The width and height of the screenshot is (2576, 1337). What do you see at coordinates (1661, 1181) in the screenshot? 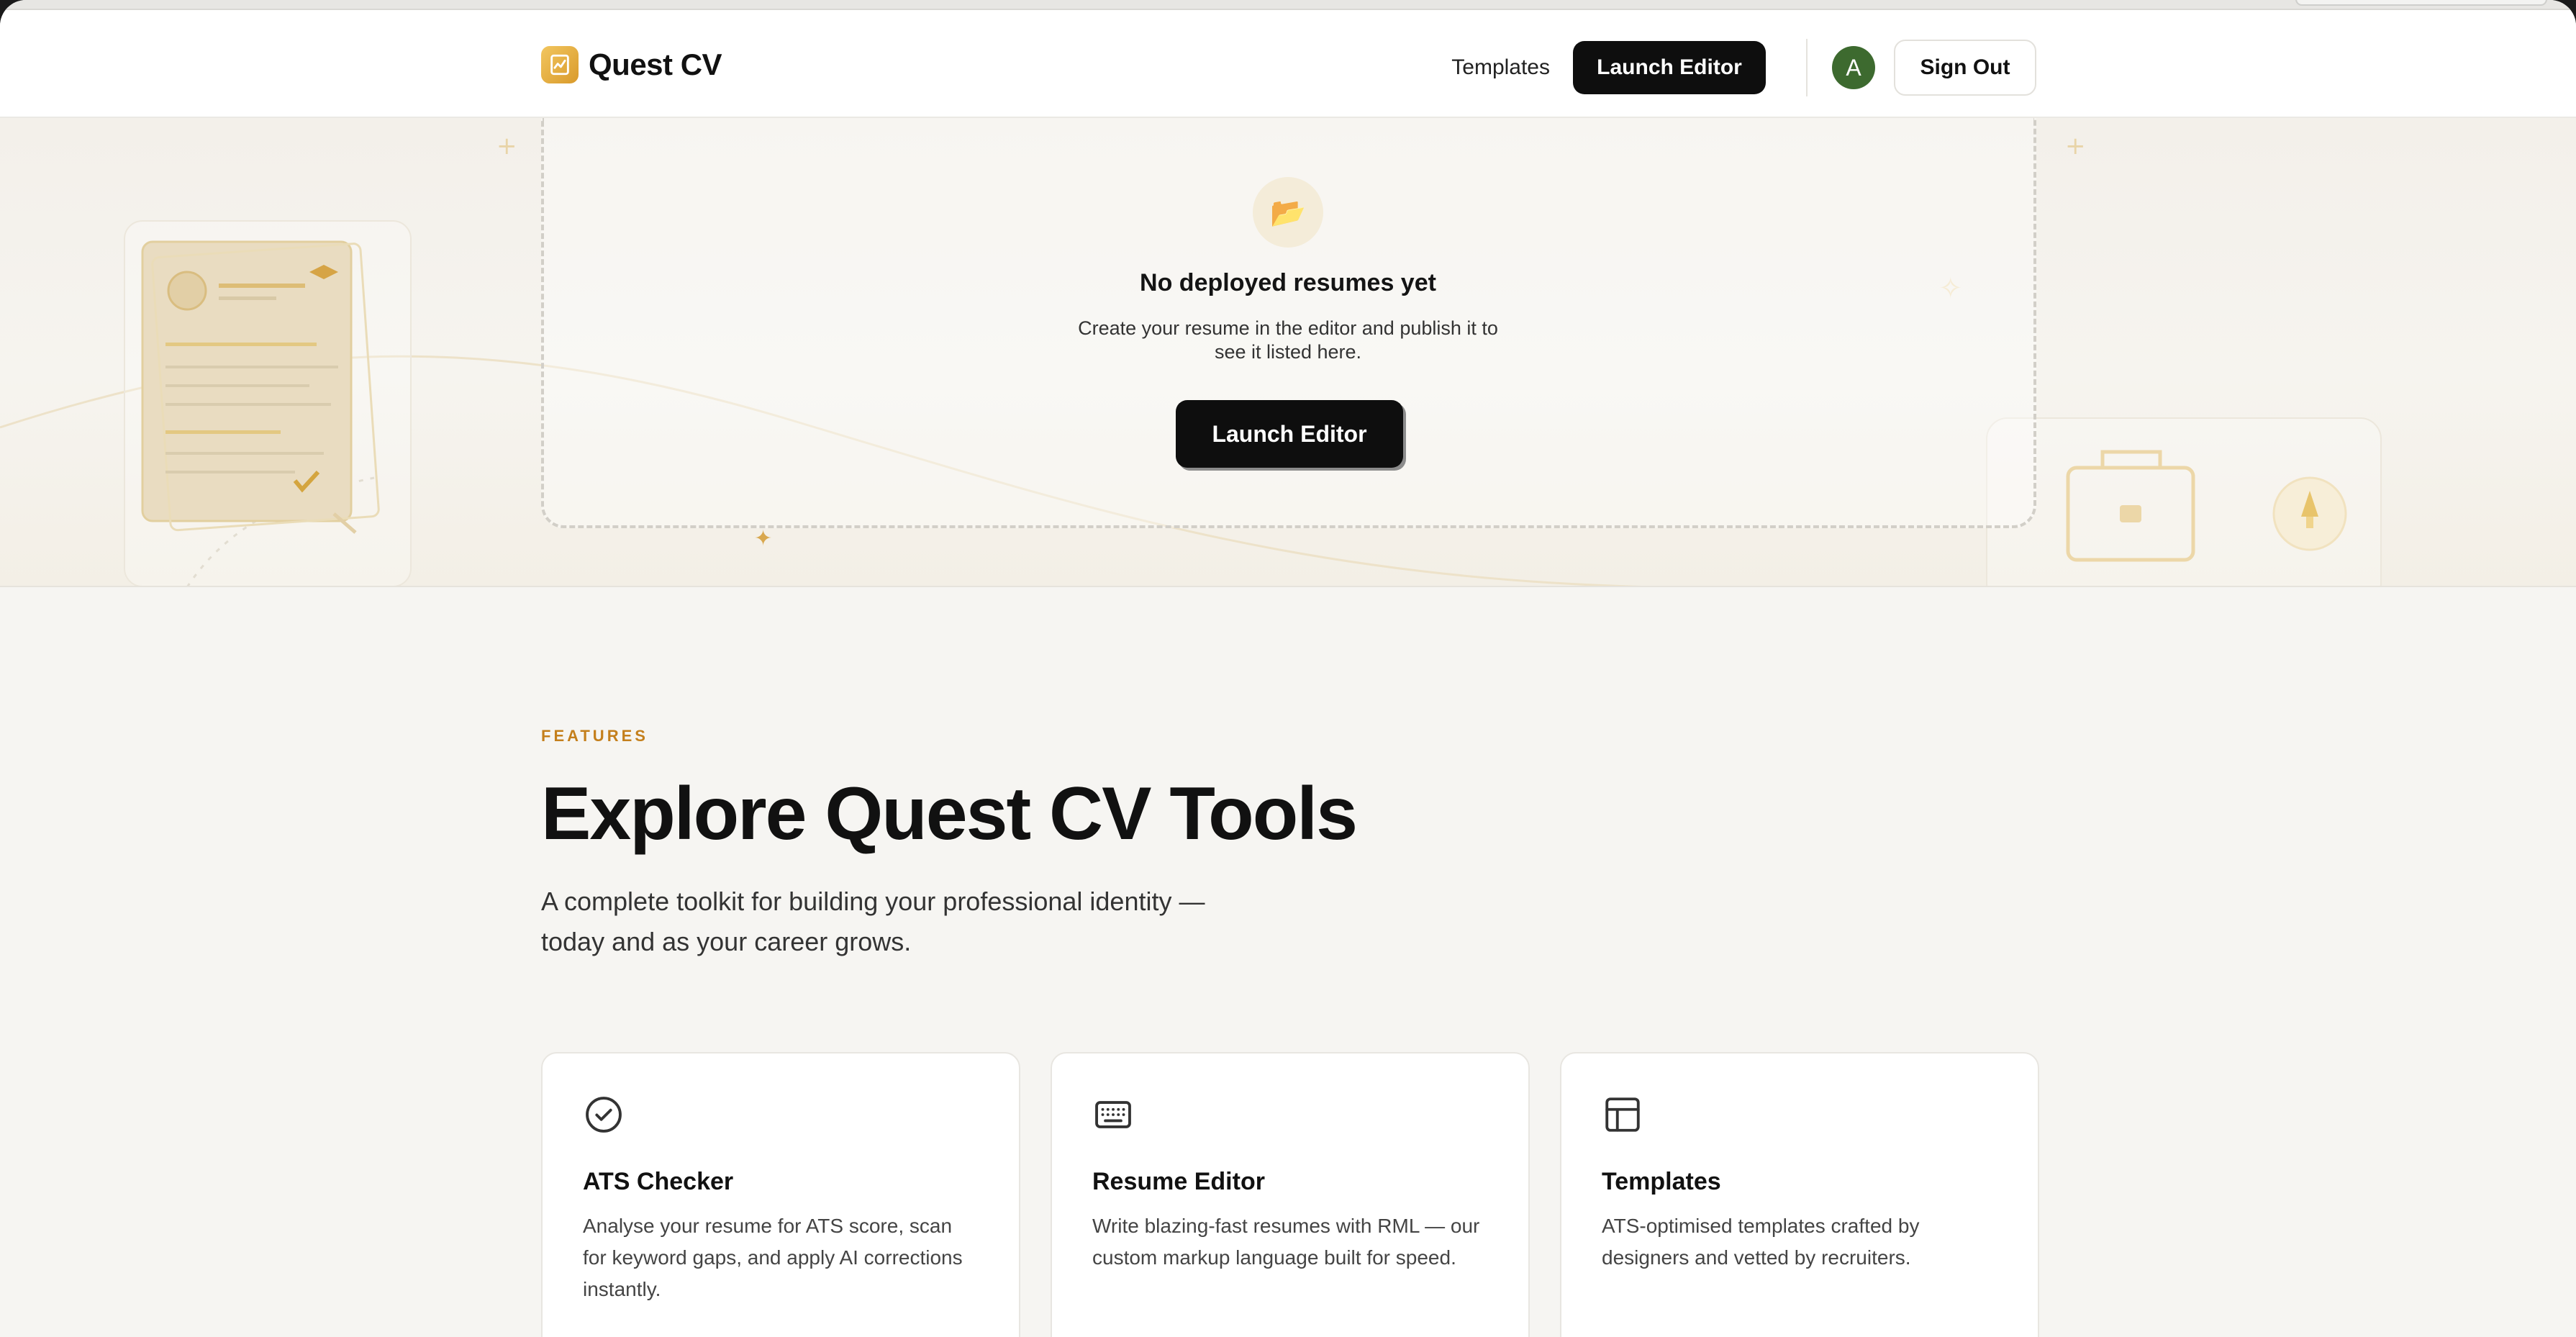
I see `feature-card-title: Templates` at bounding box center [1661, 1181].